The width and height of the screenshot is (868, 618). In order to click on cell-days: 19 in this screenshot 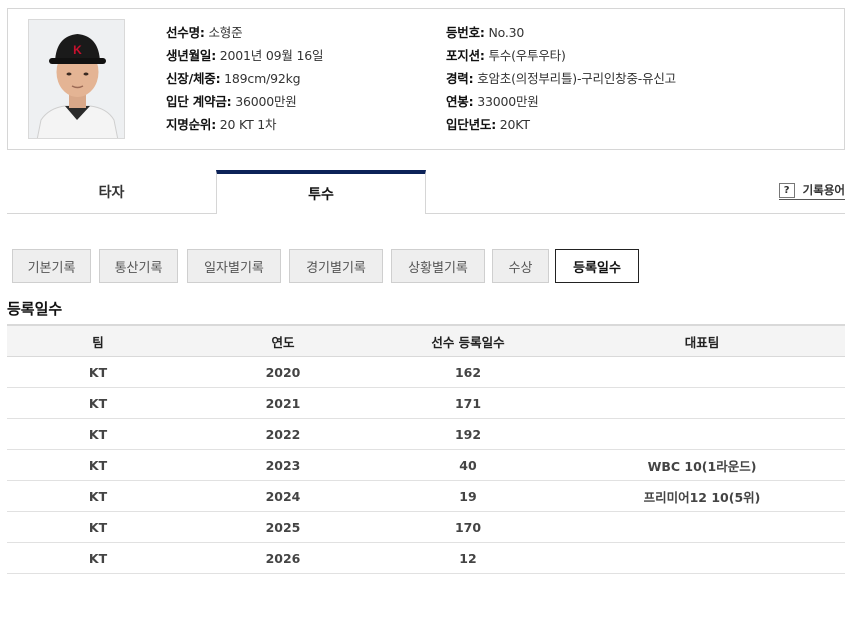, I will do `click(468, 496)`.